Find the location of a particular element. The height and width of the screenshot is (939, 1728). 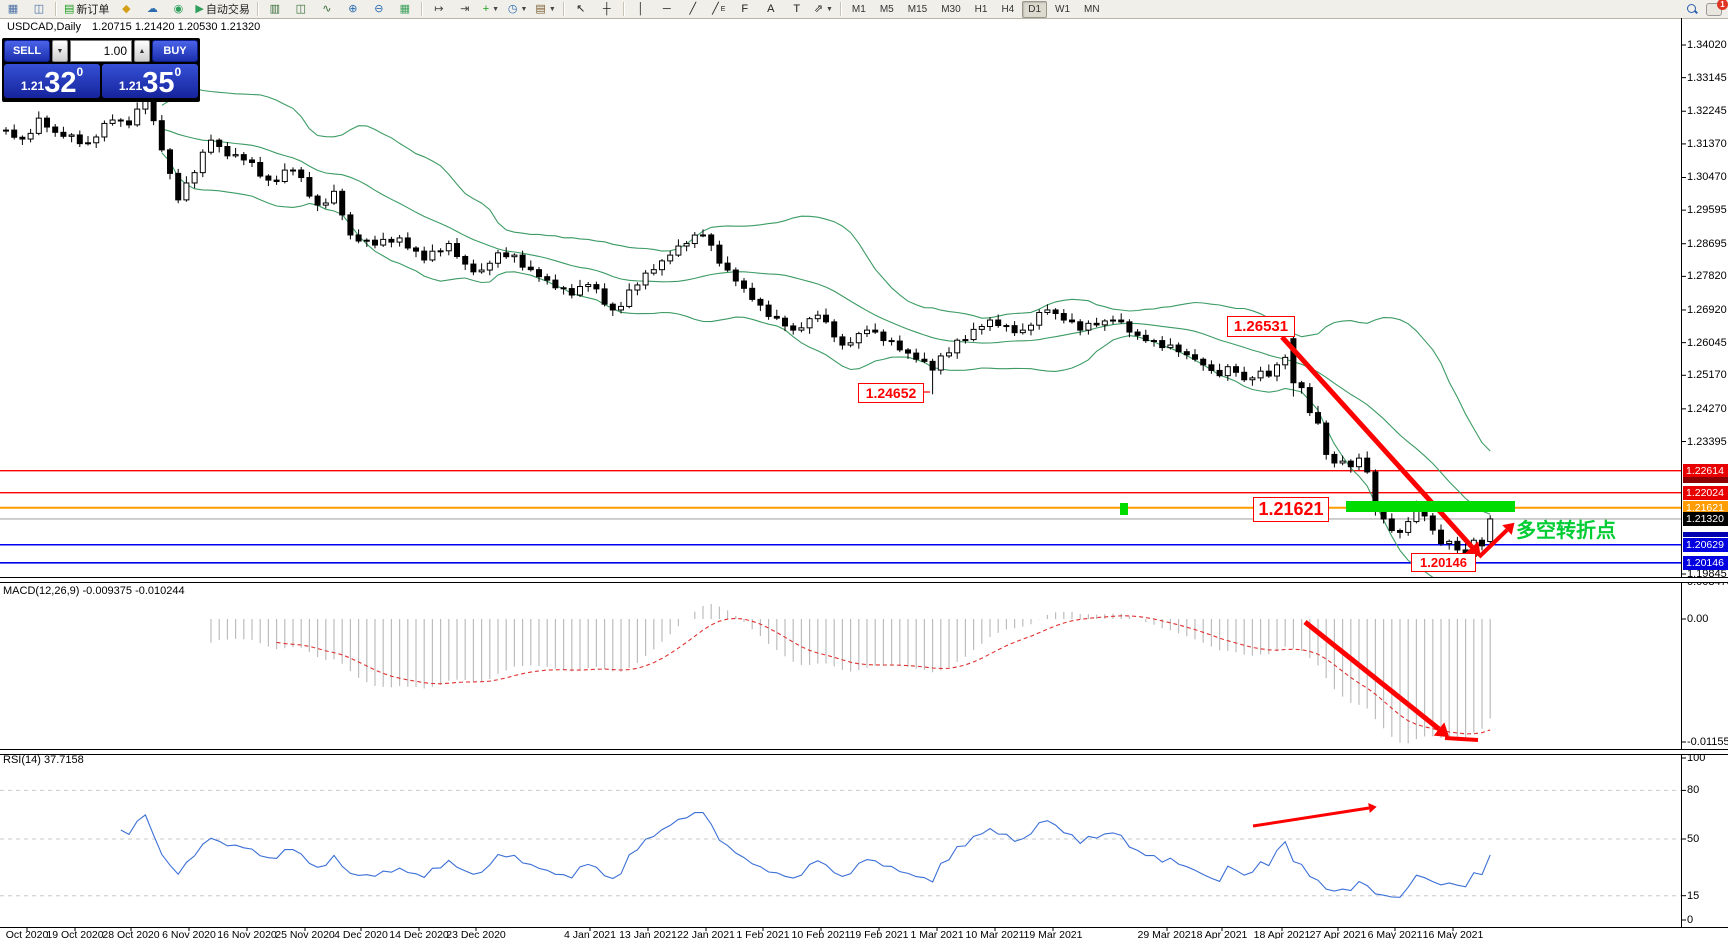

price-axis-label: 1.33145 is located at coordinates (1707, 77).